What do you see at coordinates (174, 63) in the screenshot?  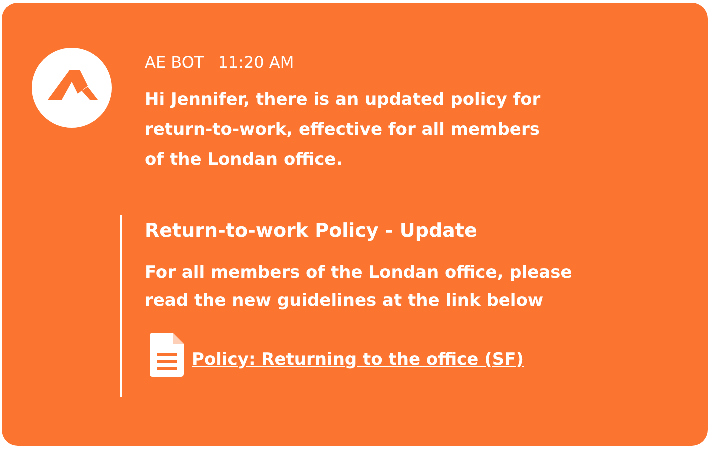 I see `sender-name: AE BOT` at bounding box center [174, 63].